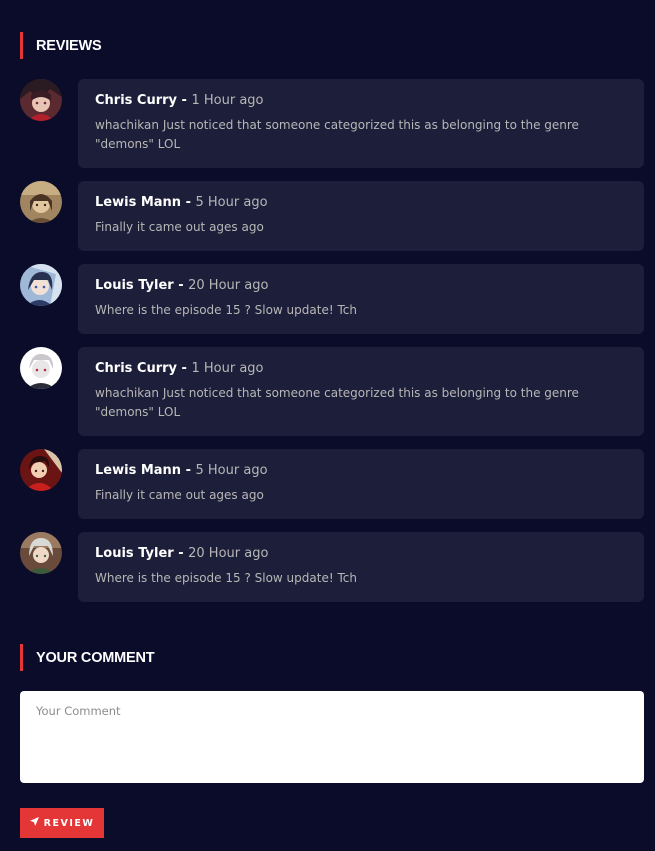 The width and height of the screenshot is (655, 851). I want to click on comment-title: YOUR COMMENT, so click(87, 657).